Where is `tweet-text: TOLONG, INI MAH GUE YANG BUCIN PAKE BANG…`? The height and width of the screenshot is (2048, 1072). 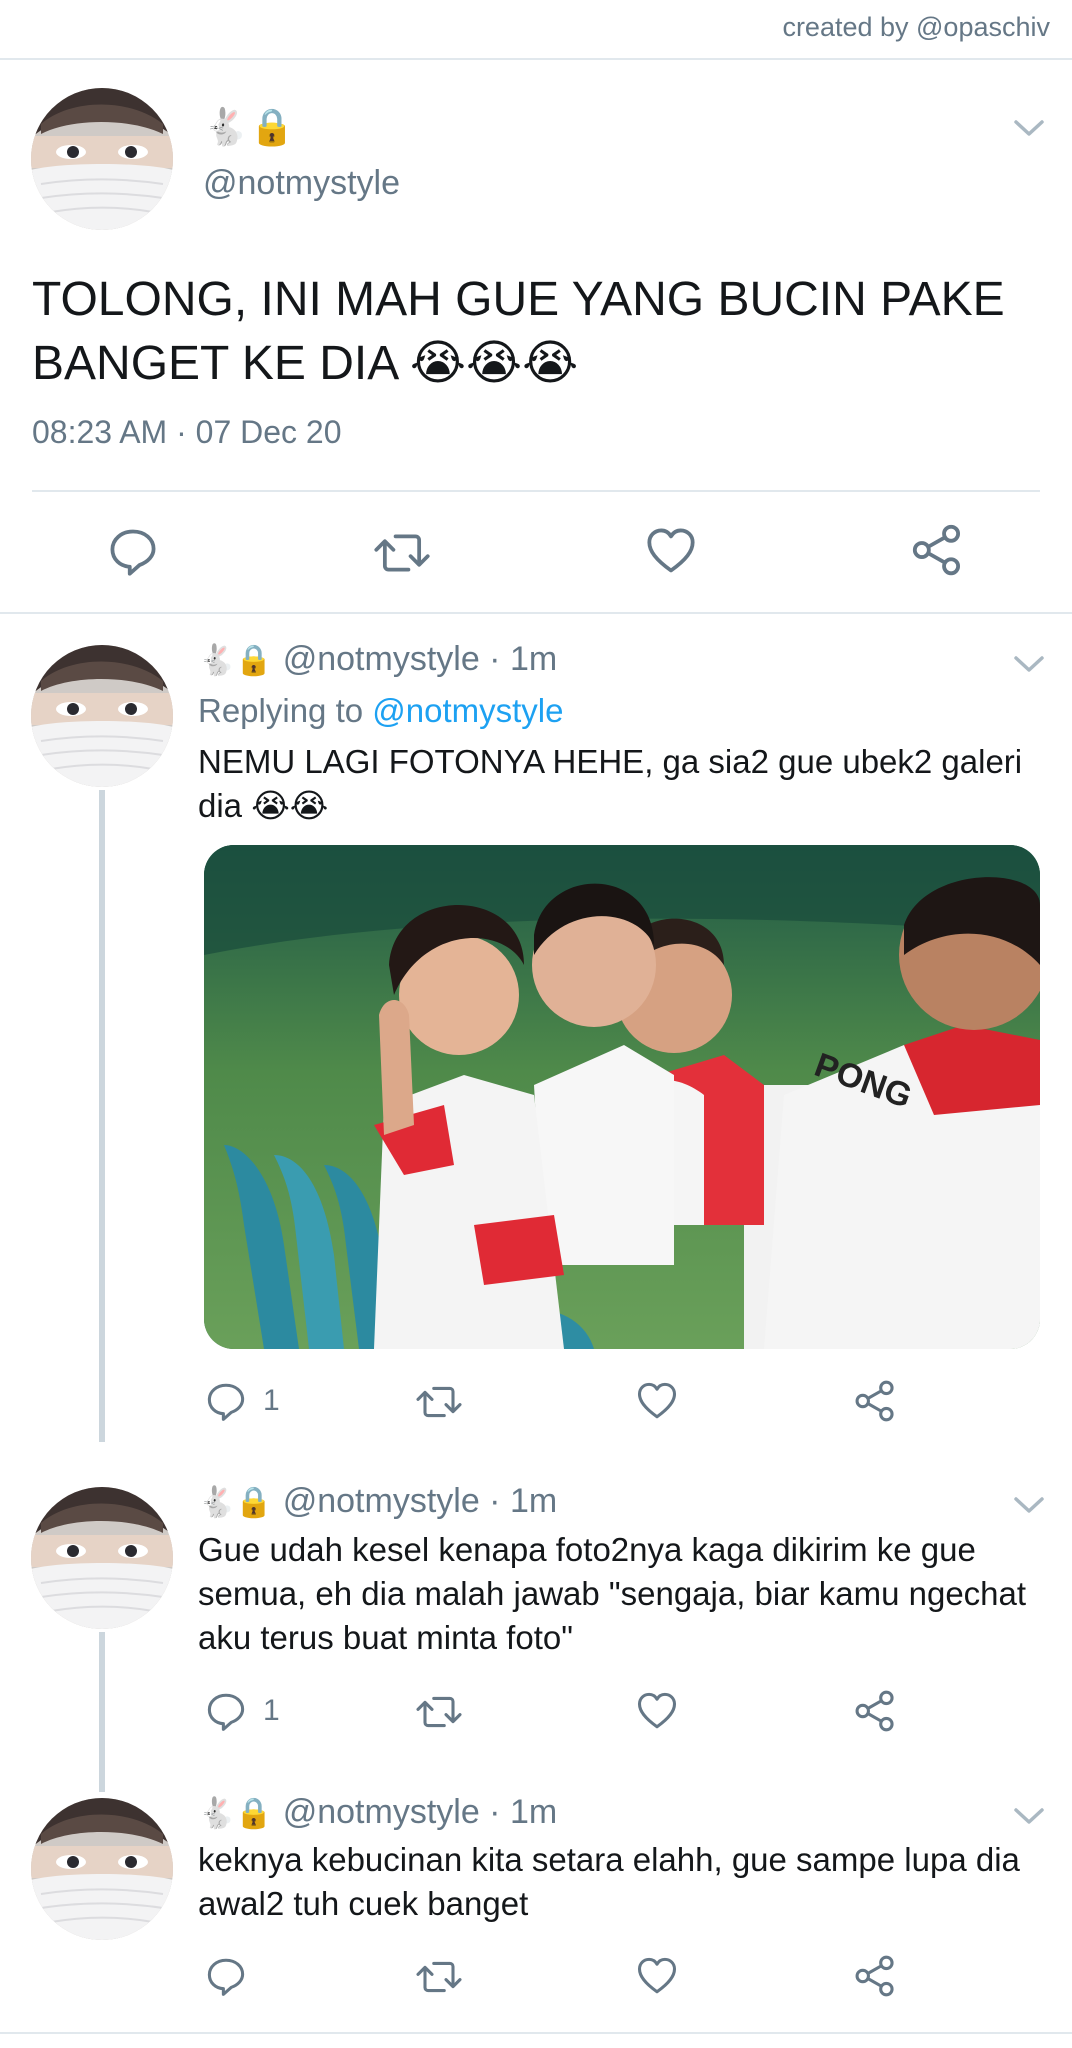
tweet-text: TOLONG, INI MAH GUE YANG BUCIN PAKE BANG… is located at coordinates (518, 331).